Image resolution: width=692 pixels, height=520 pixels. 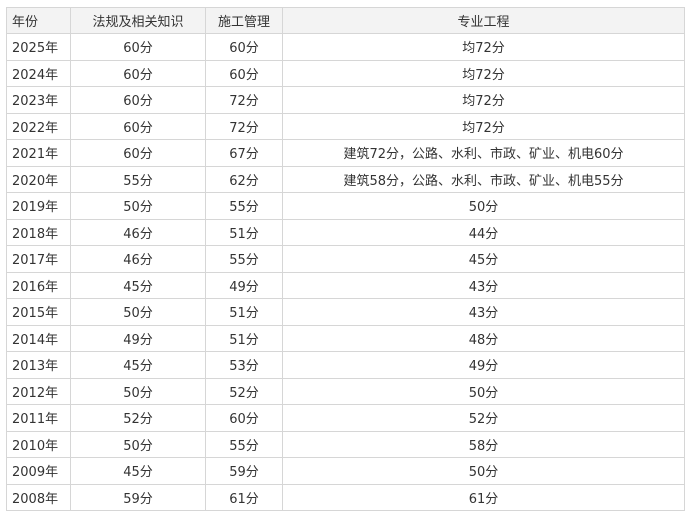 I want to click on cell-management-score: 67分, so click(x=244, y=153).